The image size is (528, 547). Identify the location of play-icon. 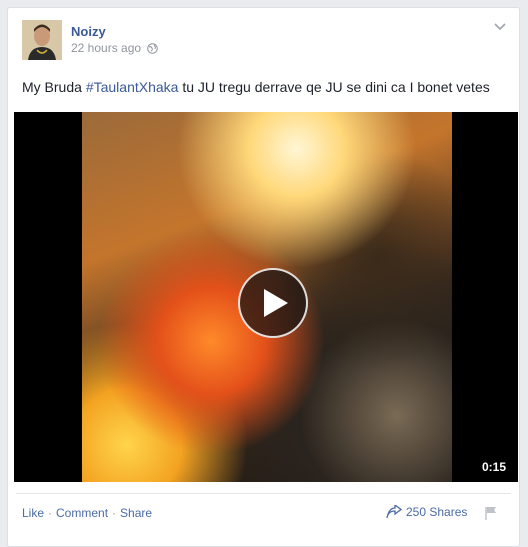
(276, 303).